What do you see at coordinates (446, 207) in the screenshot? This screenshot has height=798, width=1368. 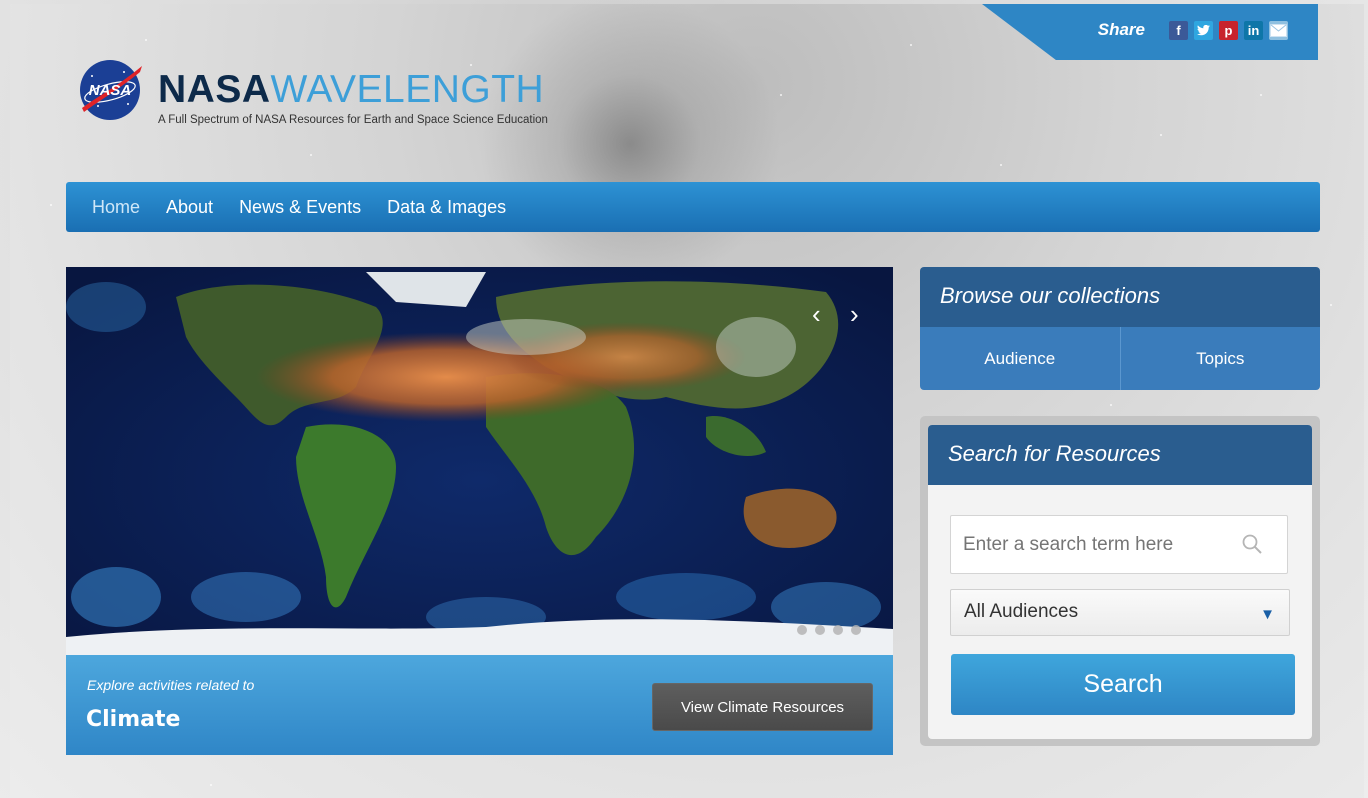 I see `nav-item-data-images: Data & Images` at bounding box center [446, 207].